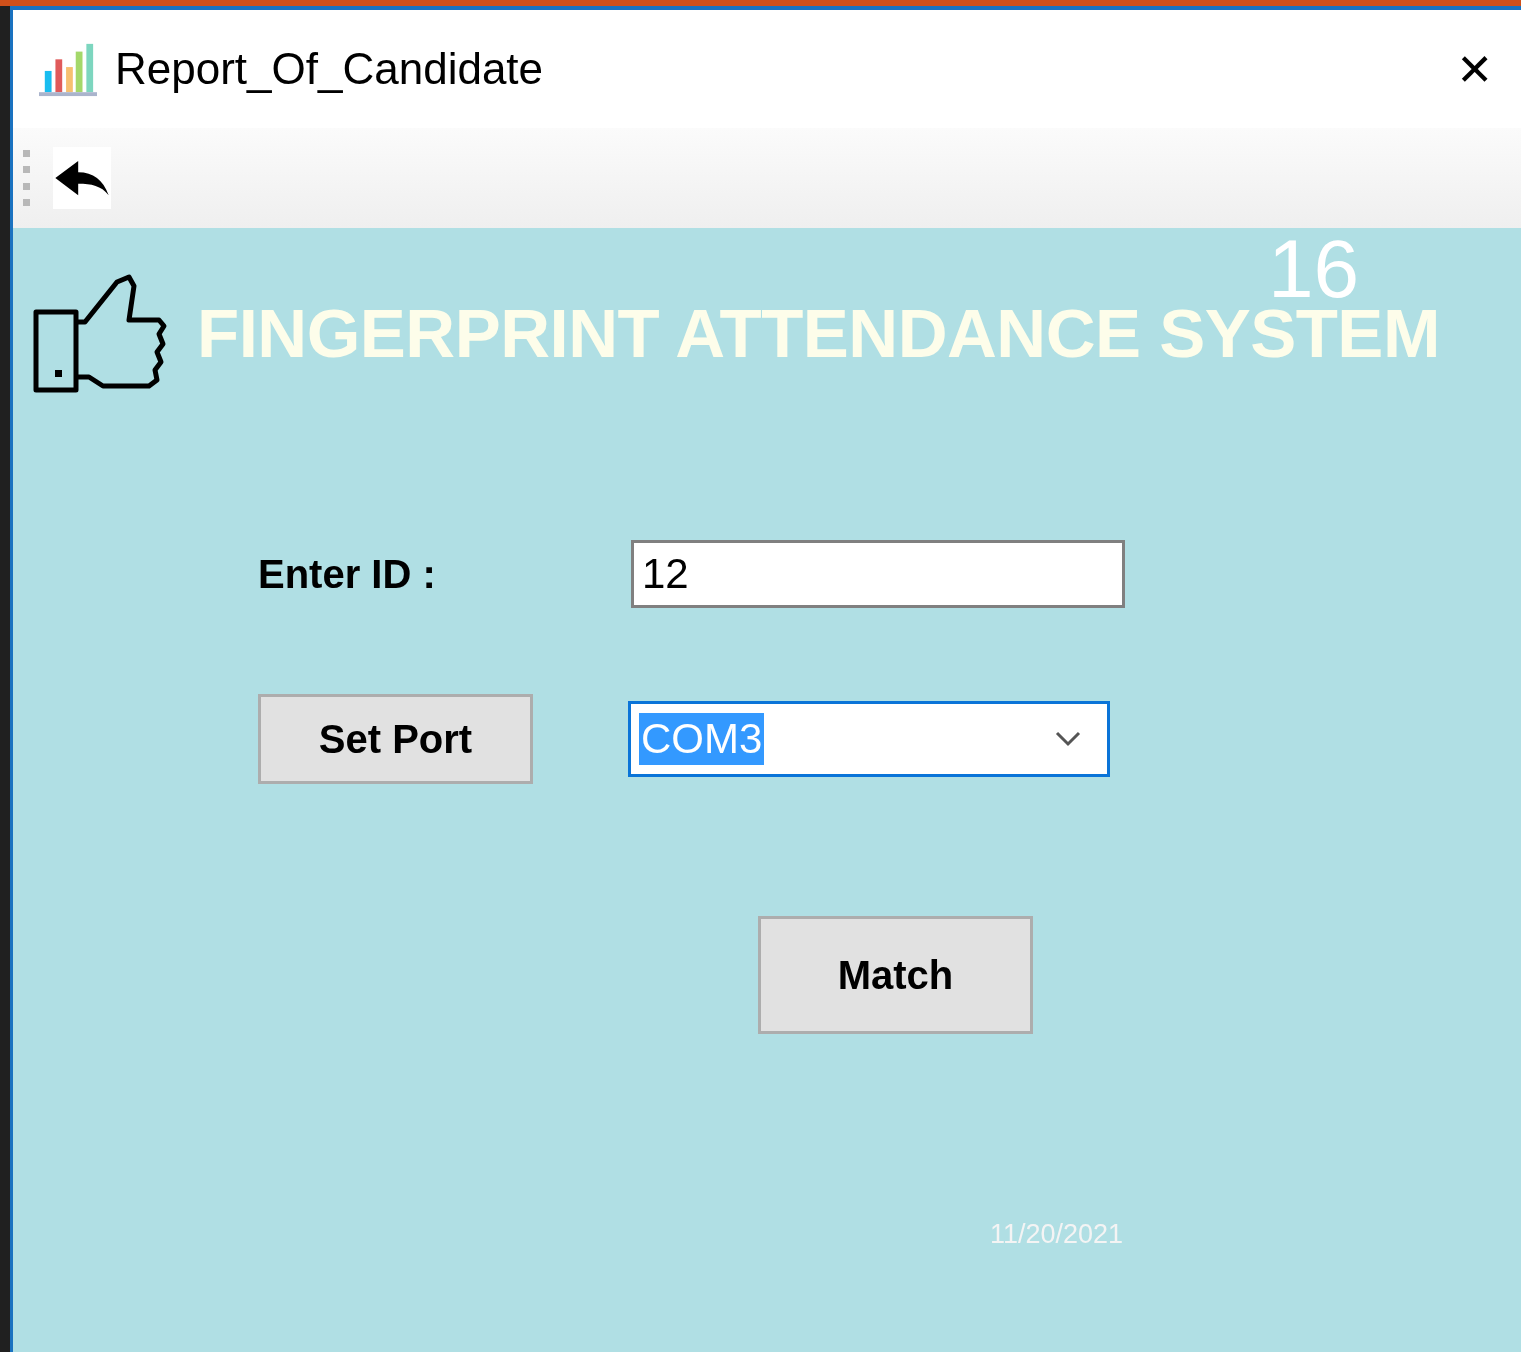 The image size is (1521, 1352). Describe the element at coordinates (347, 574) in the screenshot. I see `id-label: Enter ID :` at that location.